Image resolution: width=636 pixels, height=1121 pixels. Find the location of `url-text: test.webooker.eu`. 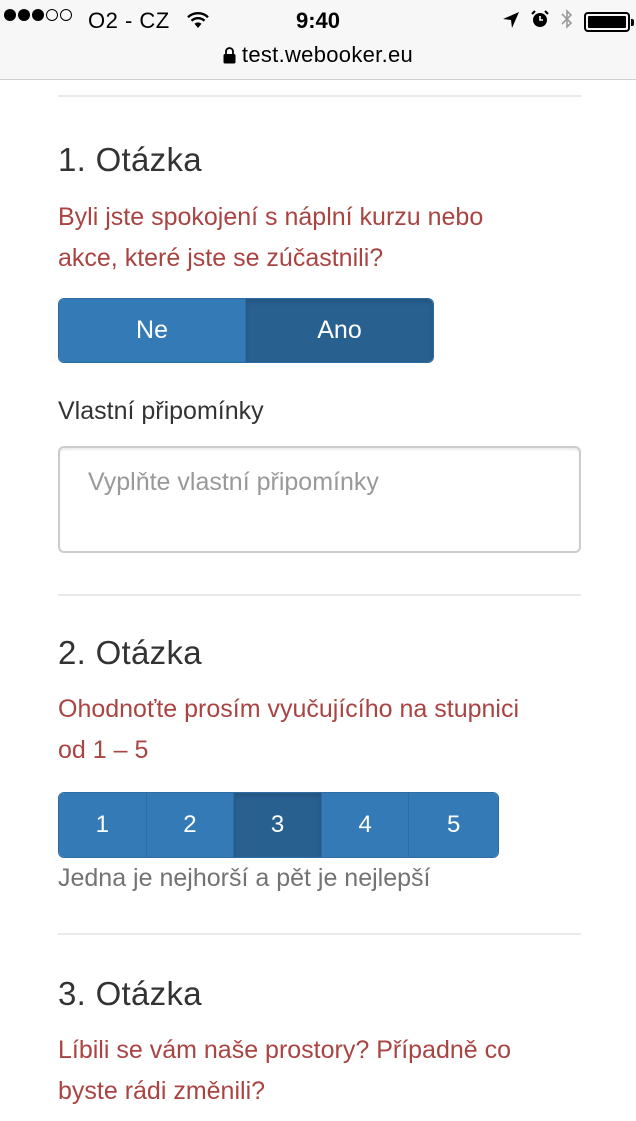

url-text: test.webooker.eu is located at coordinates (327, 54).